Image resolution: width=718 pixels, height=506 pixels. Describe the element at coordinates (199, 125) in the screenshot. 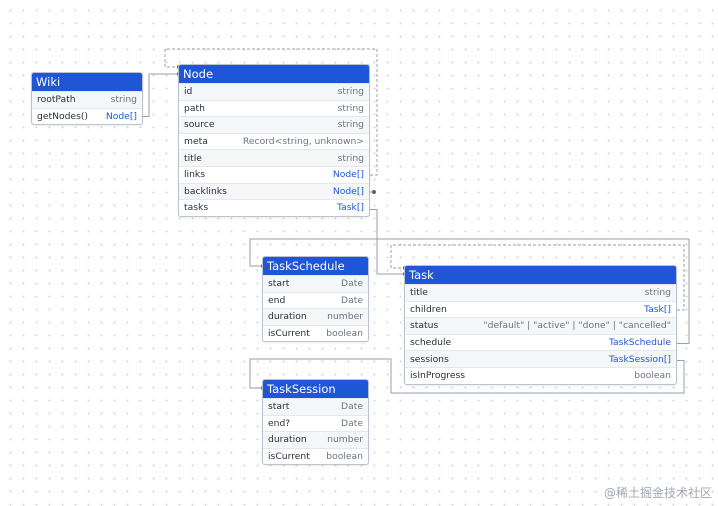

I see `field-name: source` at that location.